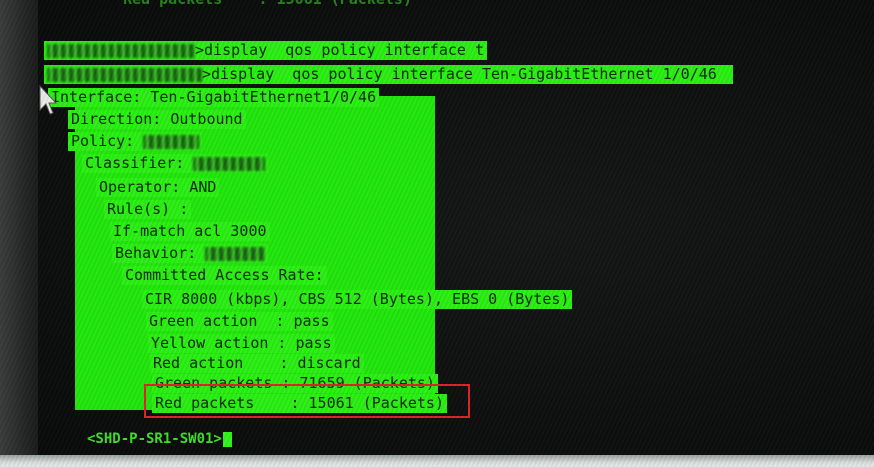  I want to click on terminal-line-behavior: Behavior:, so click(190, 253).